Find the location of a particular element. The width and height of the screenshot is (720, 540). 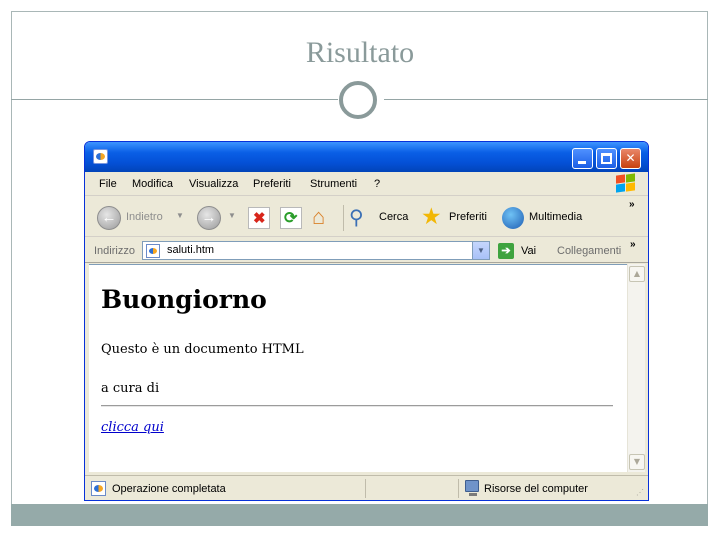

address-value: saluti.htm is located at coordinates (190, 250).